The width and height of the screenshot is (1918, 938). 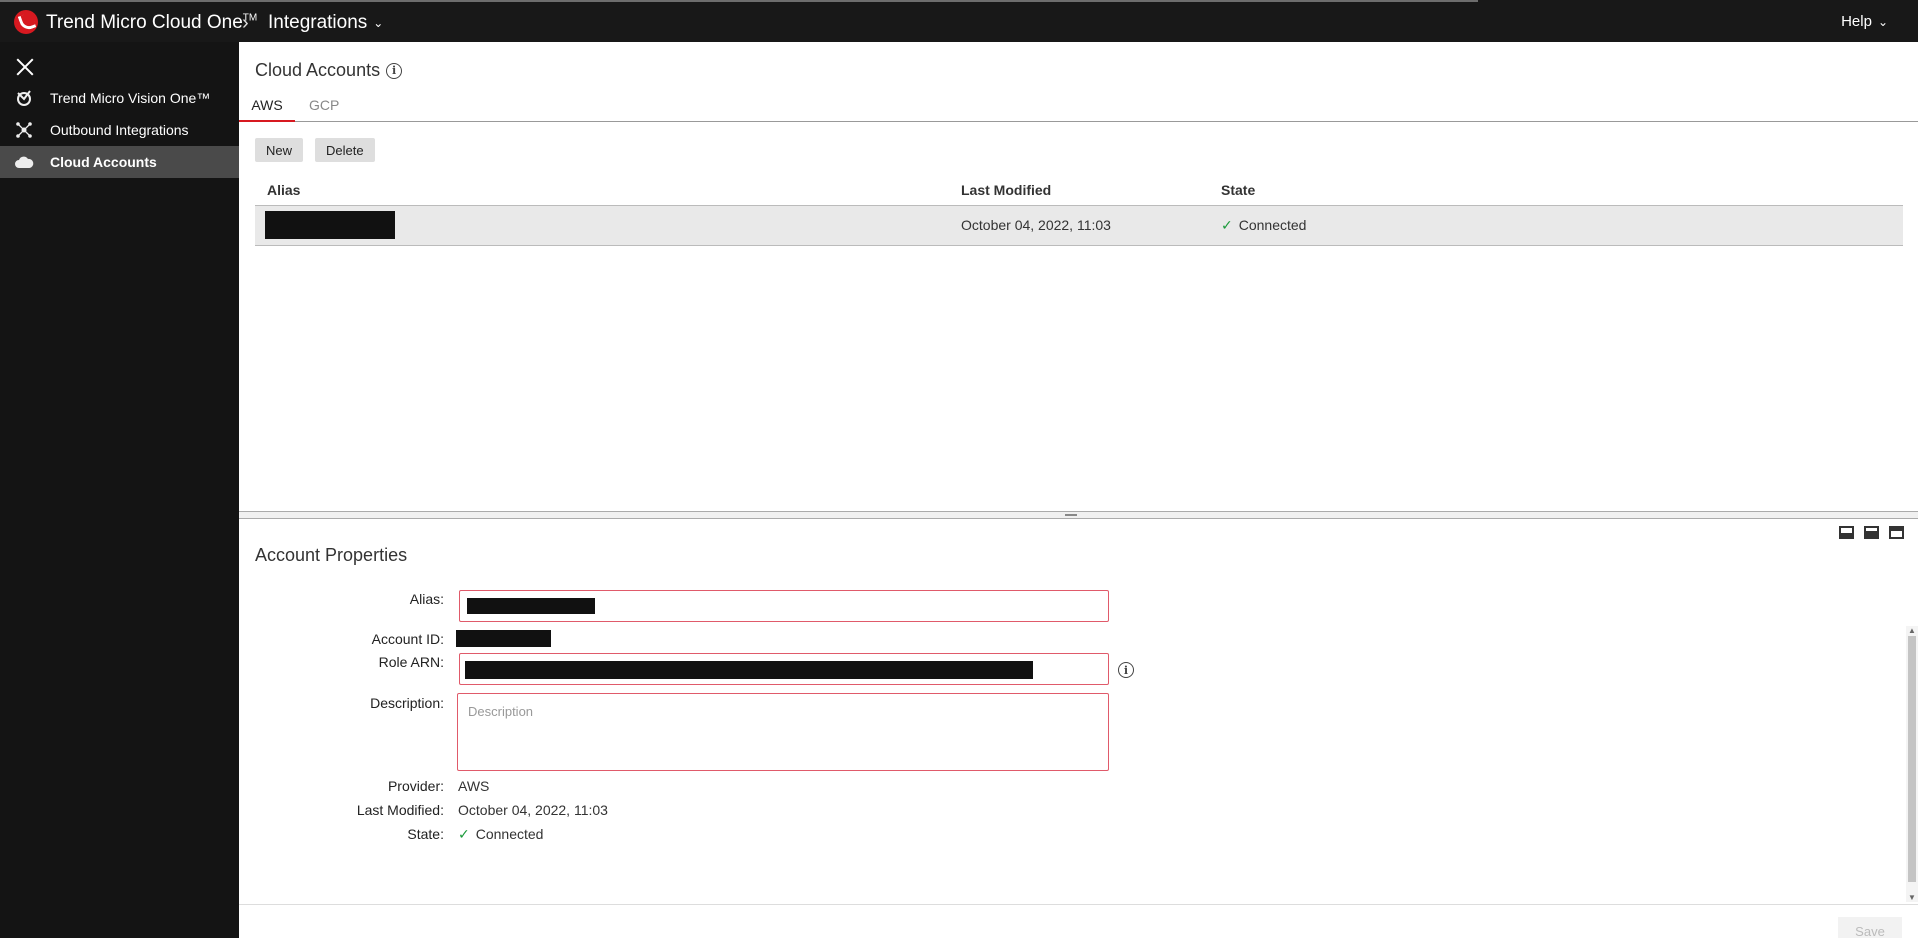 I want to click on scrollbar-thumb, so click(x=1912, y=759).